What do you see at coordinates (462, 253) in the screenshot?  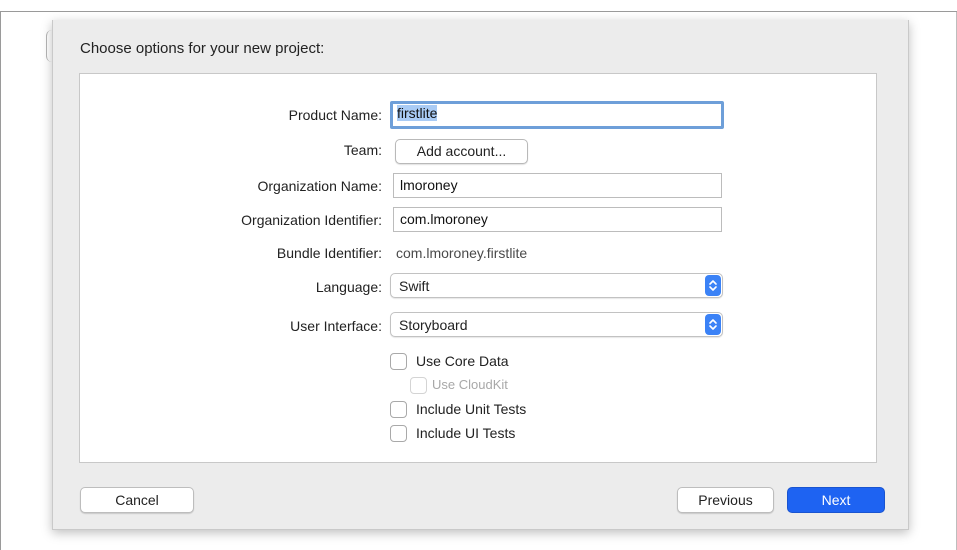 I see `bundle-identifier-value: com.lmoroney.firstlite` at bounding box center [462, 253].